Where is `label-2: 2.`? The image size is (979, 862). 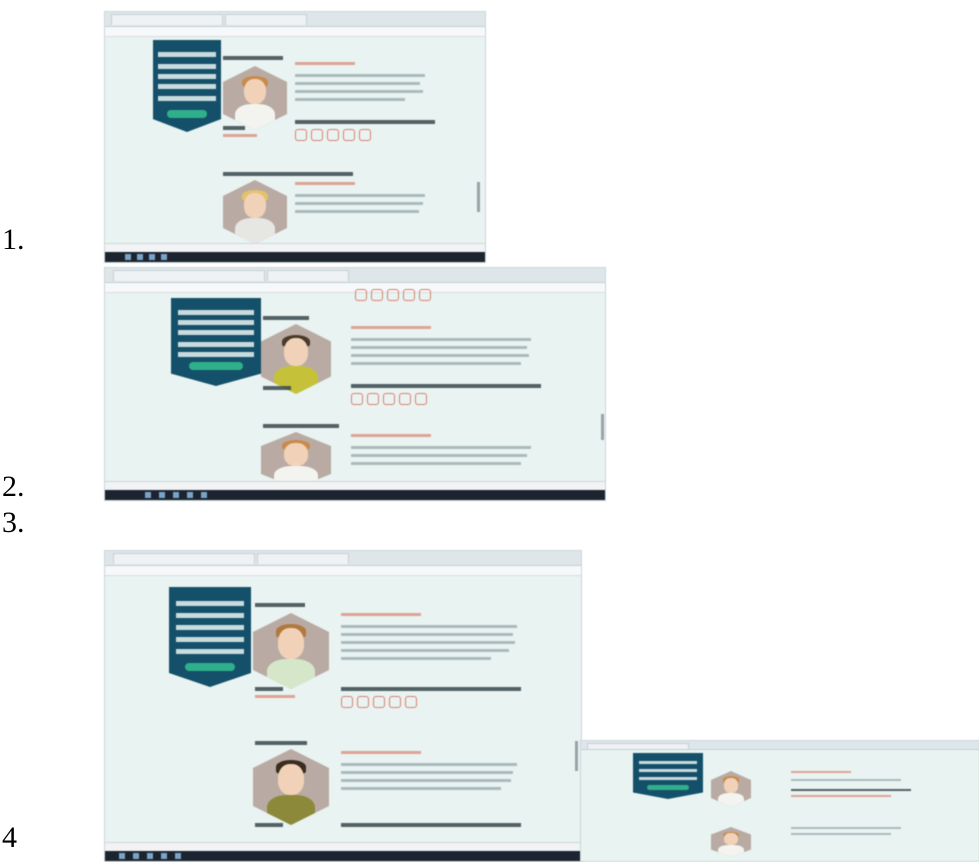 label-2: 2. is located at coordinates (13, 486).